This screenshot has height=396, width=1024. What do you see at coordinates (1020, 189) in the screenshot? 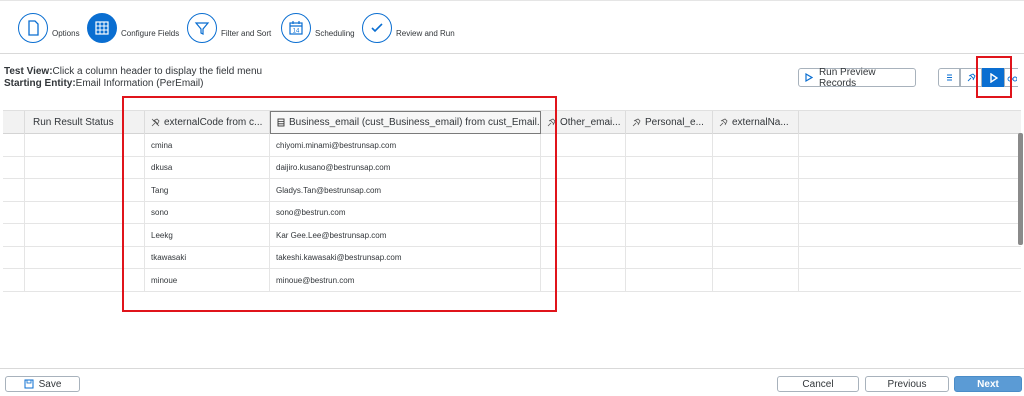
I see `vertical-scrollbar` at bounding box center [1020, 189].